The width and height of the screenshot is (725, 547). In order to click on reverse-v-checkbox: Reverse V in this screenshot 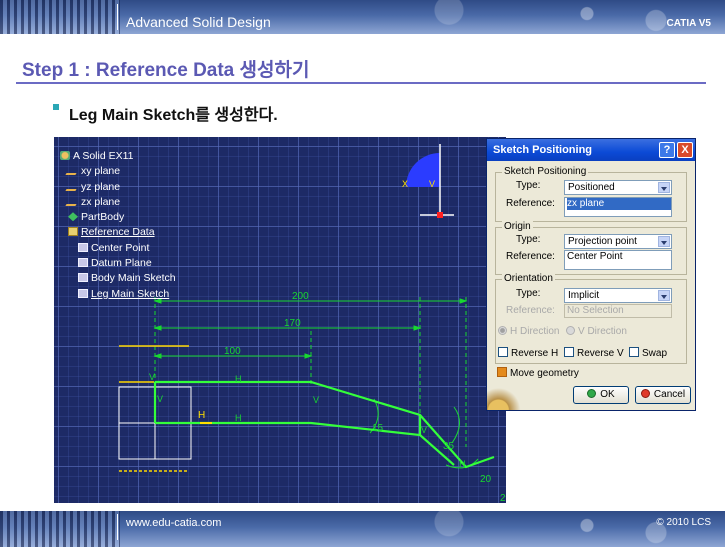, I will do `click(594, 353)`.